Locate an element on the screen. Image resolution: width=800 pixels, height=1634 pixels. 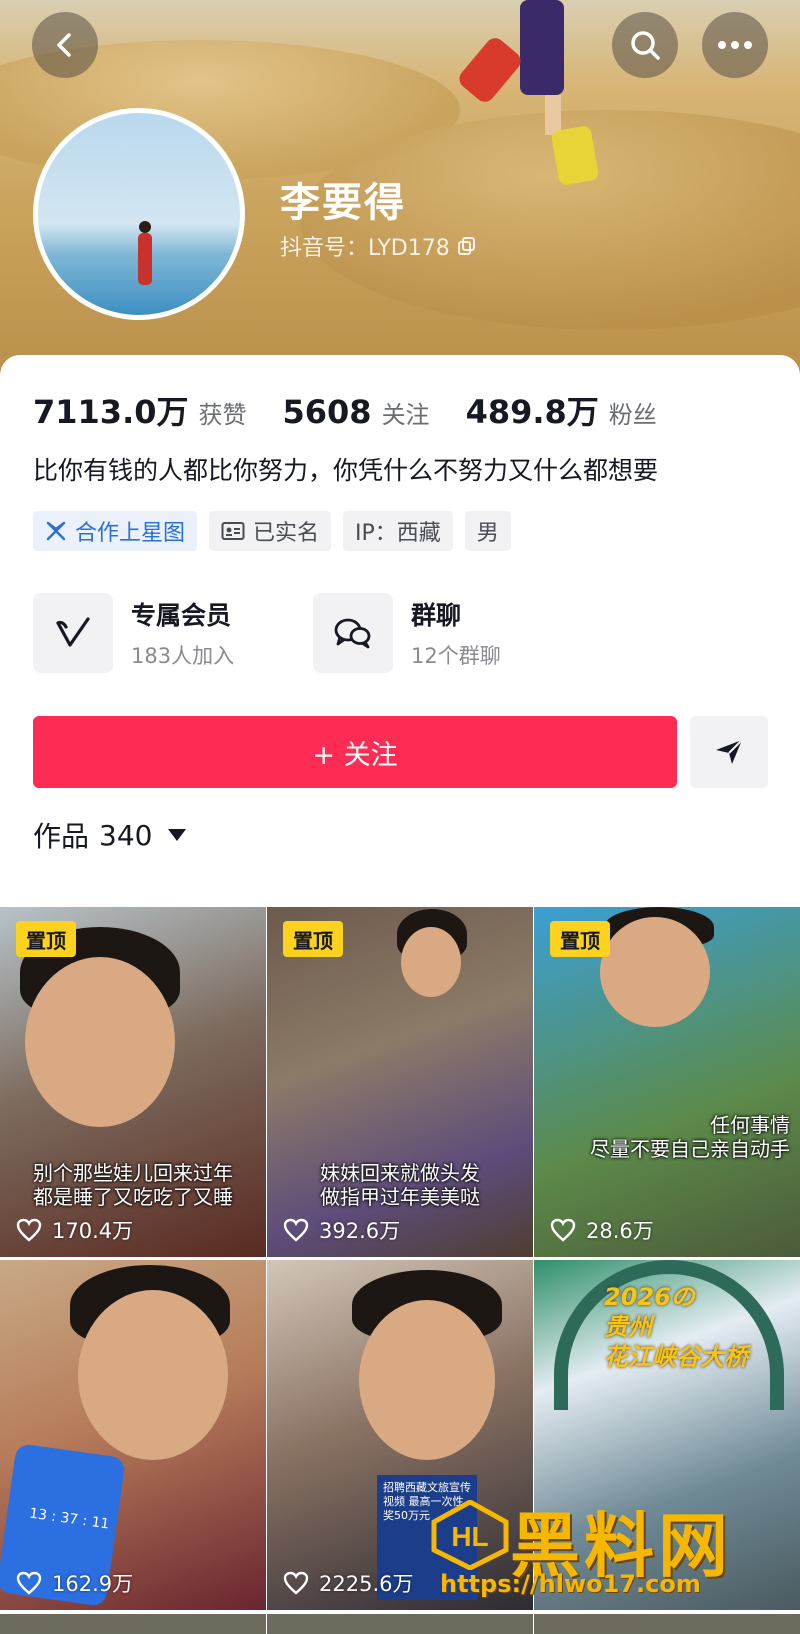
title-line: 贵州 is located at coordinates (628, 1327).